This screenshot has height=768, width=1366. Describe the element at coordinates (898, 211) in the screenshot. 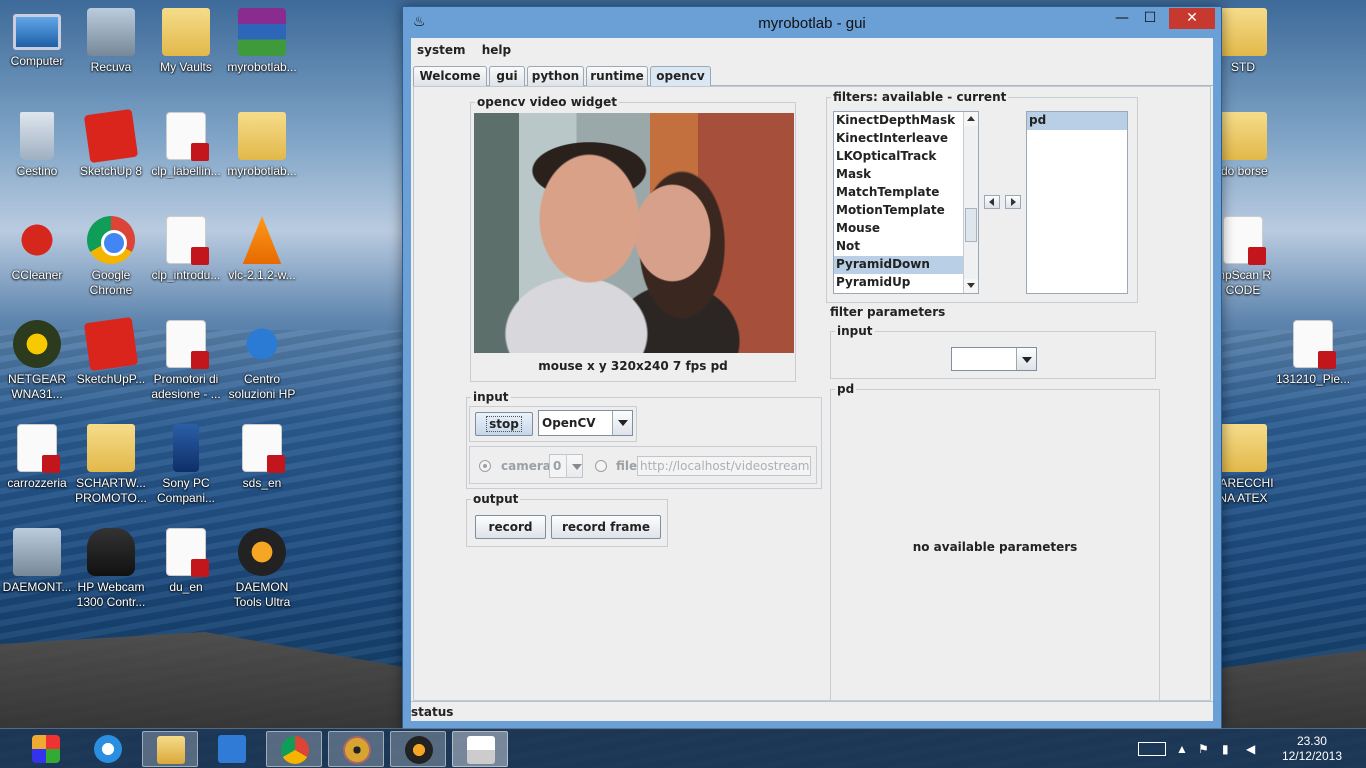

I see `available-filter-item: MotionTemplate` at that location.